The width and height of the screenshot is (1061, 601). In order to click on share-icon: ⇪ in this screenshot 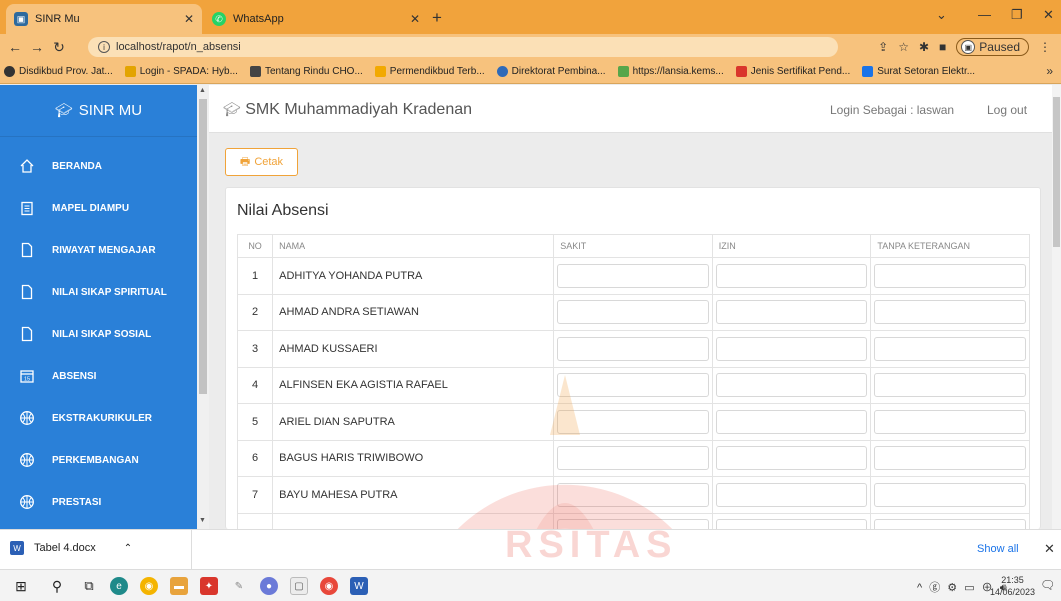, I will do `click(883, 47)`.